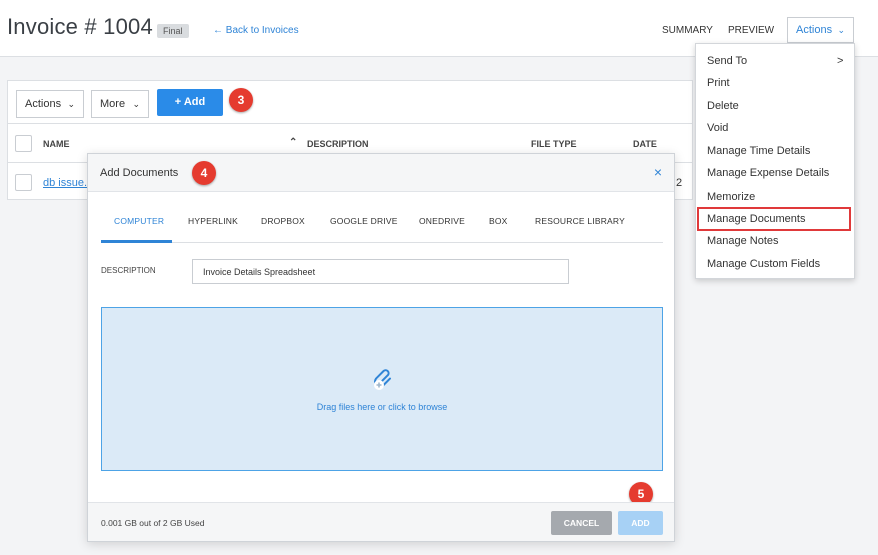 The width and height of the screenshot is (878, 555). I want to click on tab-dropbox: DROPBOX, so click(283, 221).